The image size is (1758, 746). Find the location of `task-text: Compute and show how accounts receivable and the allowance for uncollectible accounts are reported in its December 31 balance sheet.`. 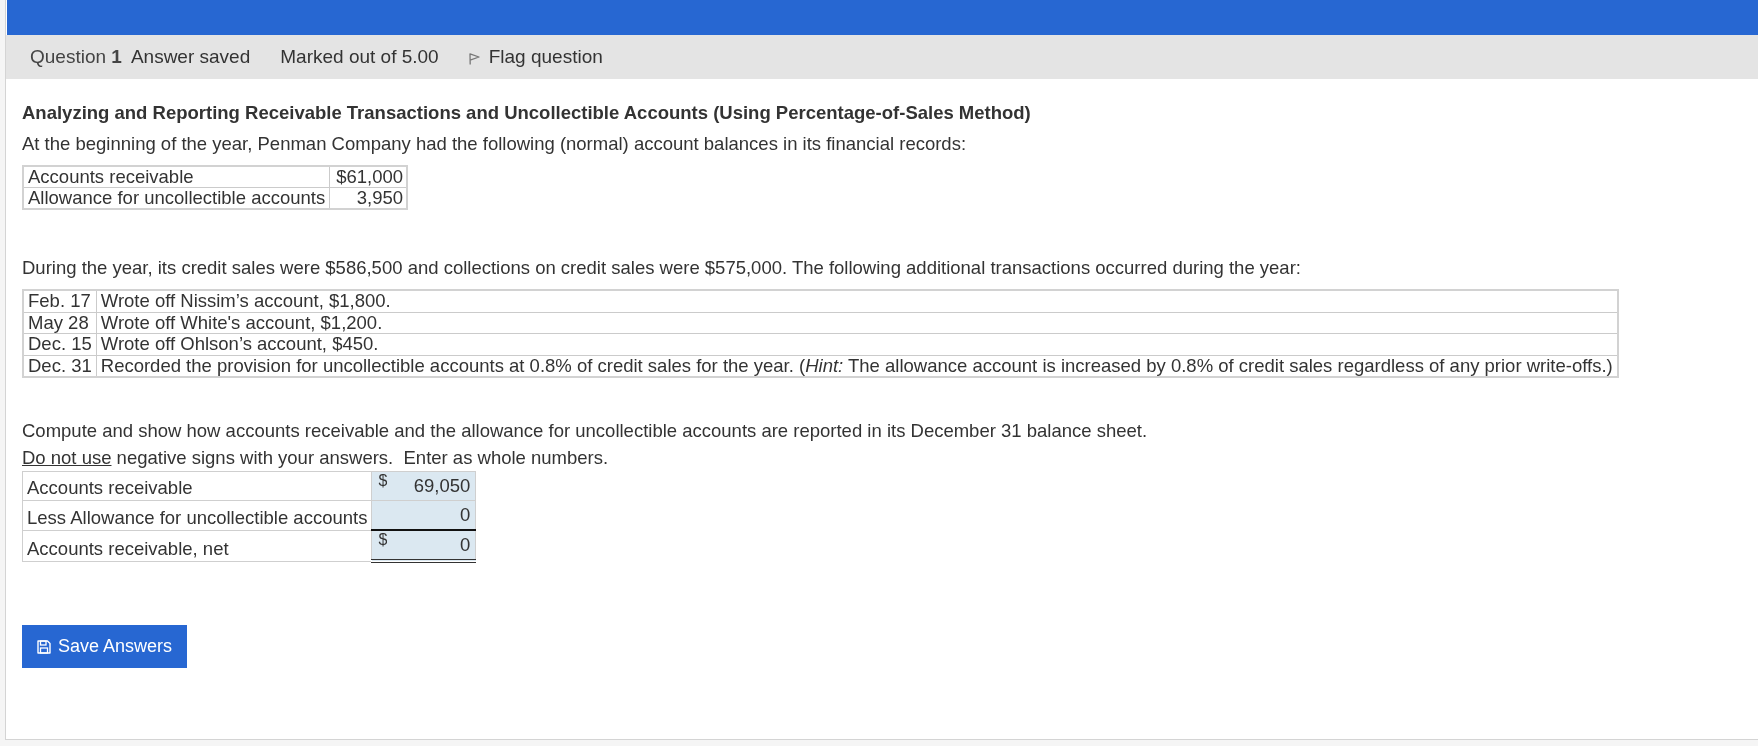

task-text: Compute and show how accounts receivable and the allowance for uncollectible accounts are reported in its December 31 balance sheet. is located at coordinates (585, 431).